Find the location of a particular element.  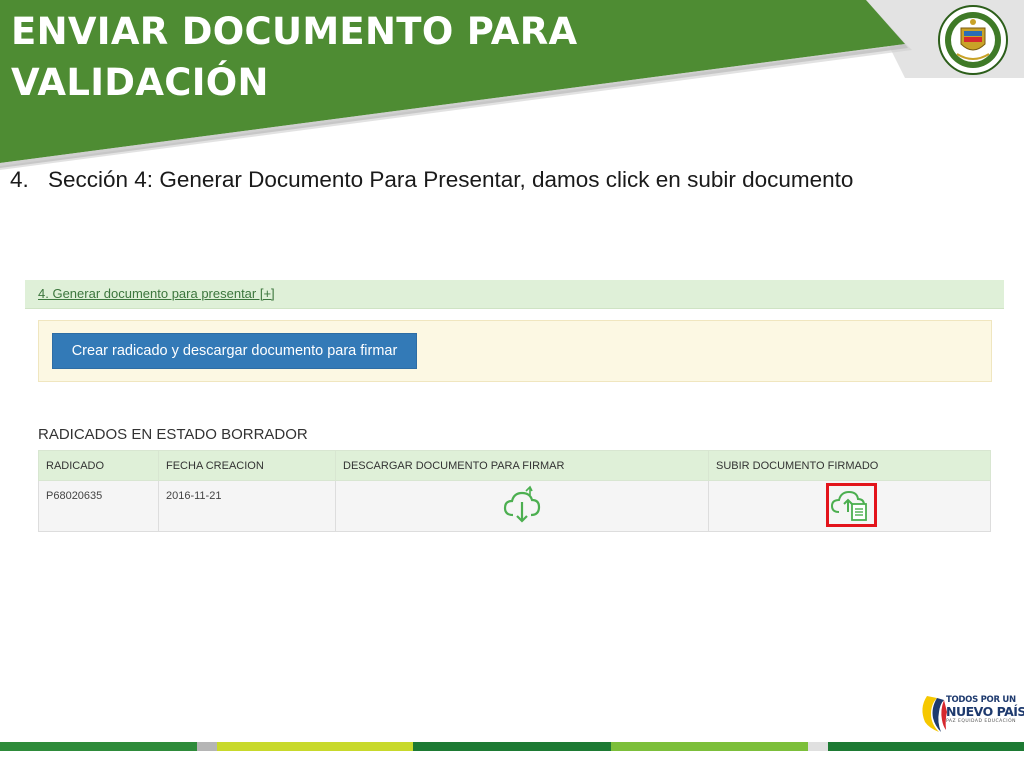

column-header-download: DESCARGAR DOCUMENTO PARA FIRMAR is located at coordinates (522, 465).